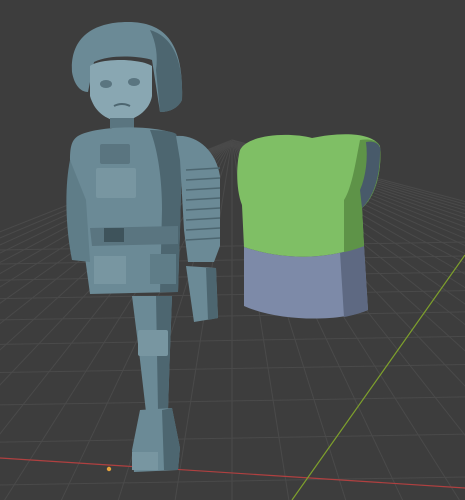  What do you see at coordinates (109, 469) in the screenshot?
I see `origin-marker` at bounding box center [109, 469].